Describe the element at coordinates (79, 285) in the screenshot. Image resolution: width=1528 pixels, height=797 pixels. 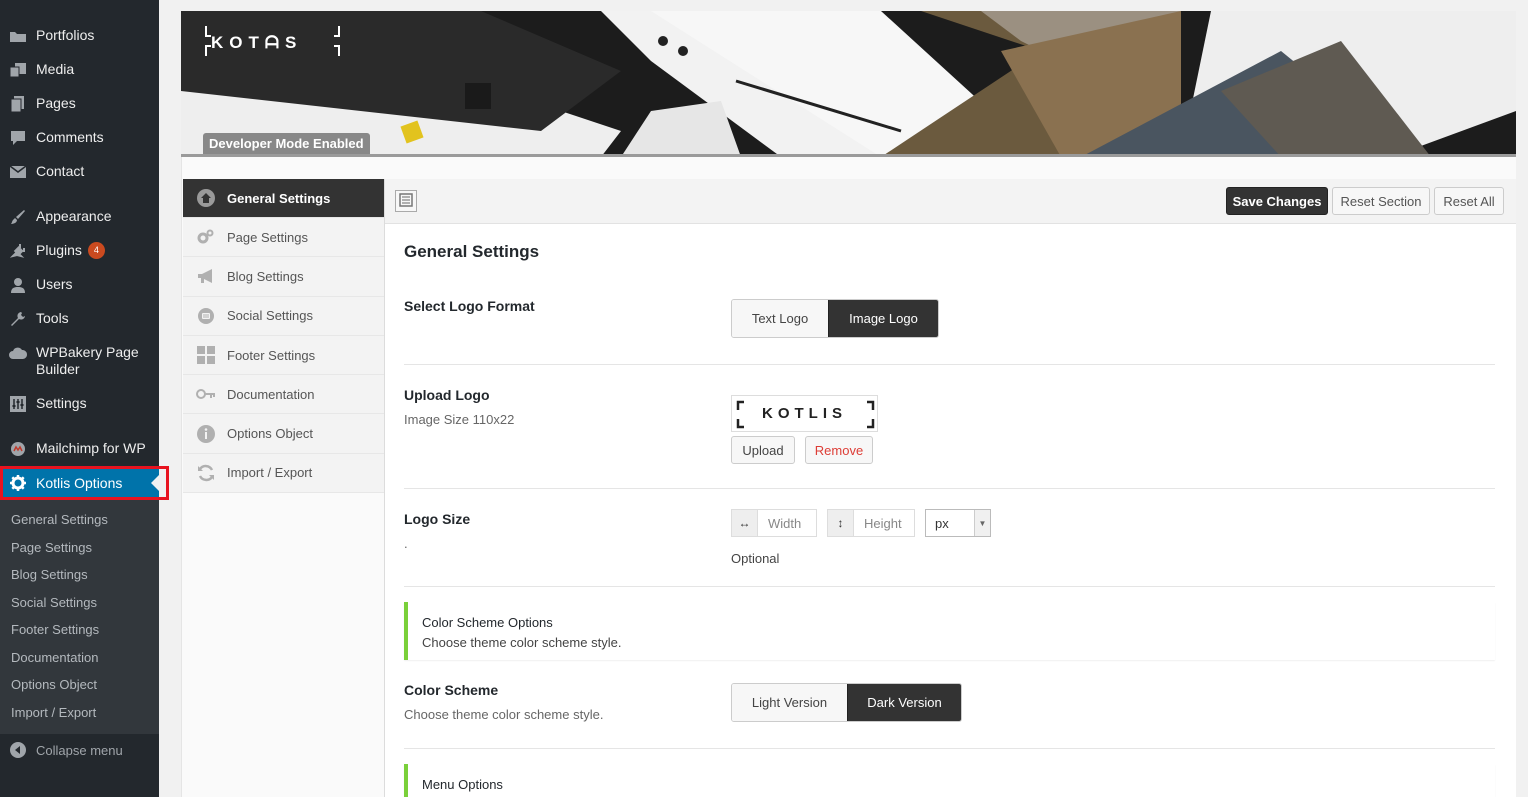
I see `sidebar-item-users: Users` at that location.